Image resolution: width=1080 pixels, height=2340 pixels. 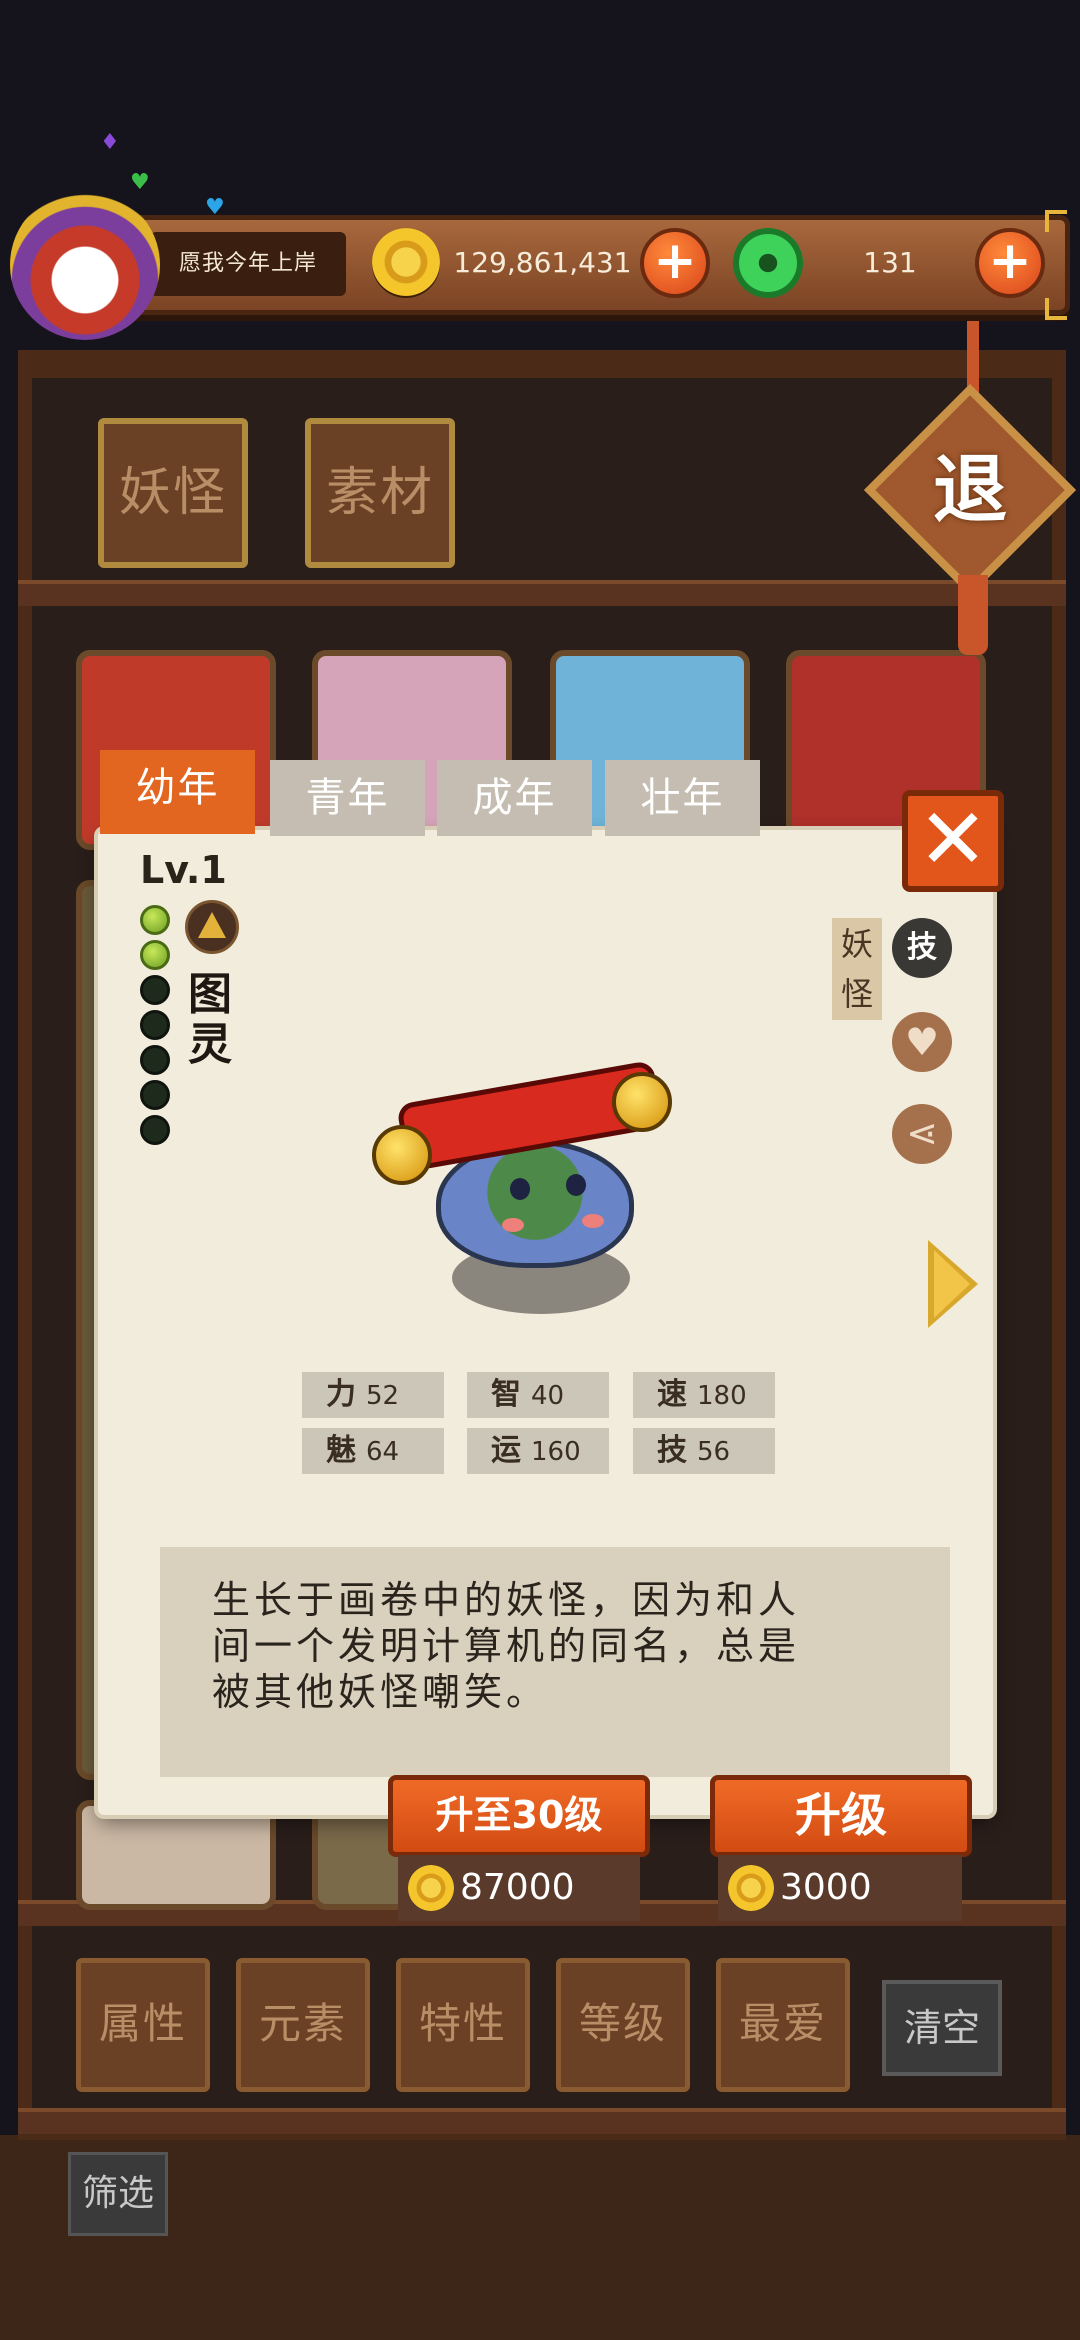 What do you see at coordinates (506, 1450) in the screenshot?
I see `stat-key: 运` at bounding box center [506, 1450].